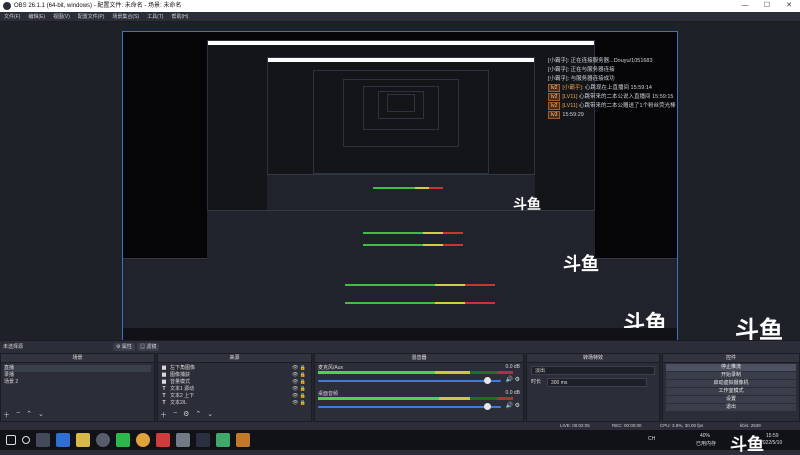 The height and width of the screenshot is (455, 800). What do you see at coordinates (767, 6) in the screenshot?
I see `maximize-button: ☐` at bounding box center [767, 6].